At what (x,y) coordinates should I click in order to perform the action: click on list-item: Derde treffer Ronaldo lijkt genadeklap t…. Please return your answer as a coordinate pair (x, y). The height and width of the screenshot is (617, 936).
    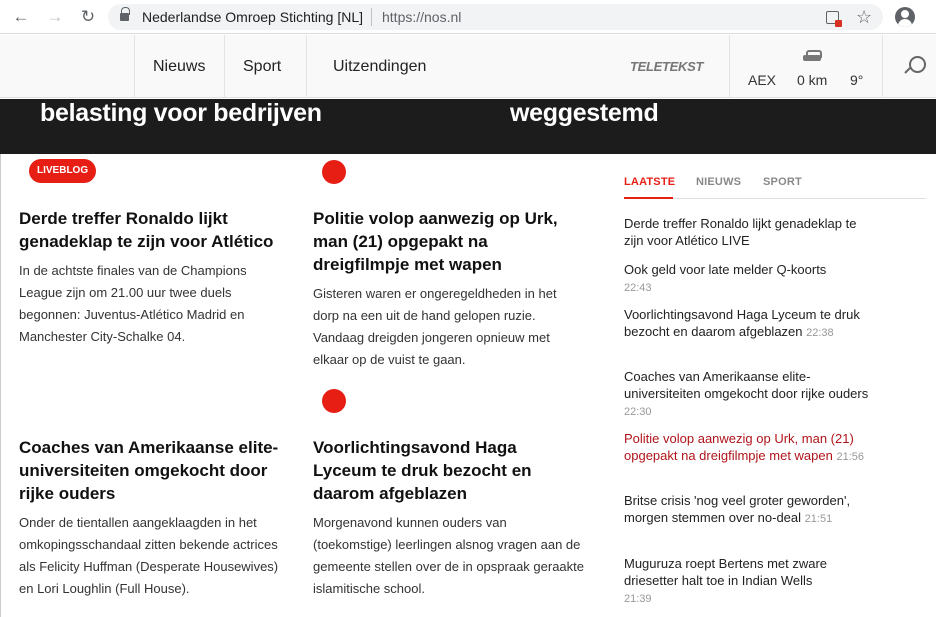
    Looking at the image, I should click on (746, 232).